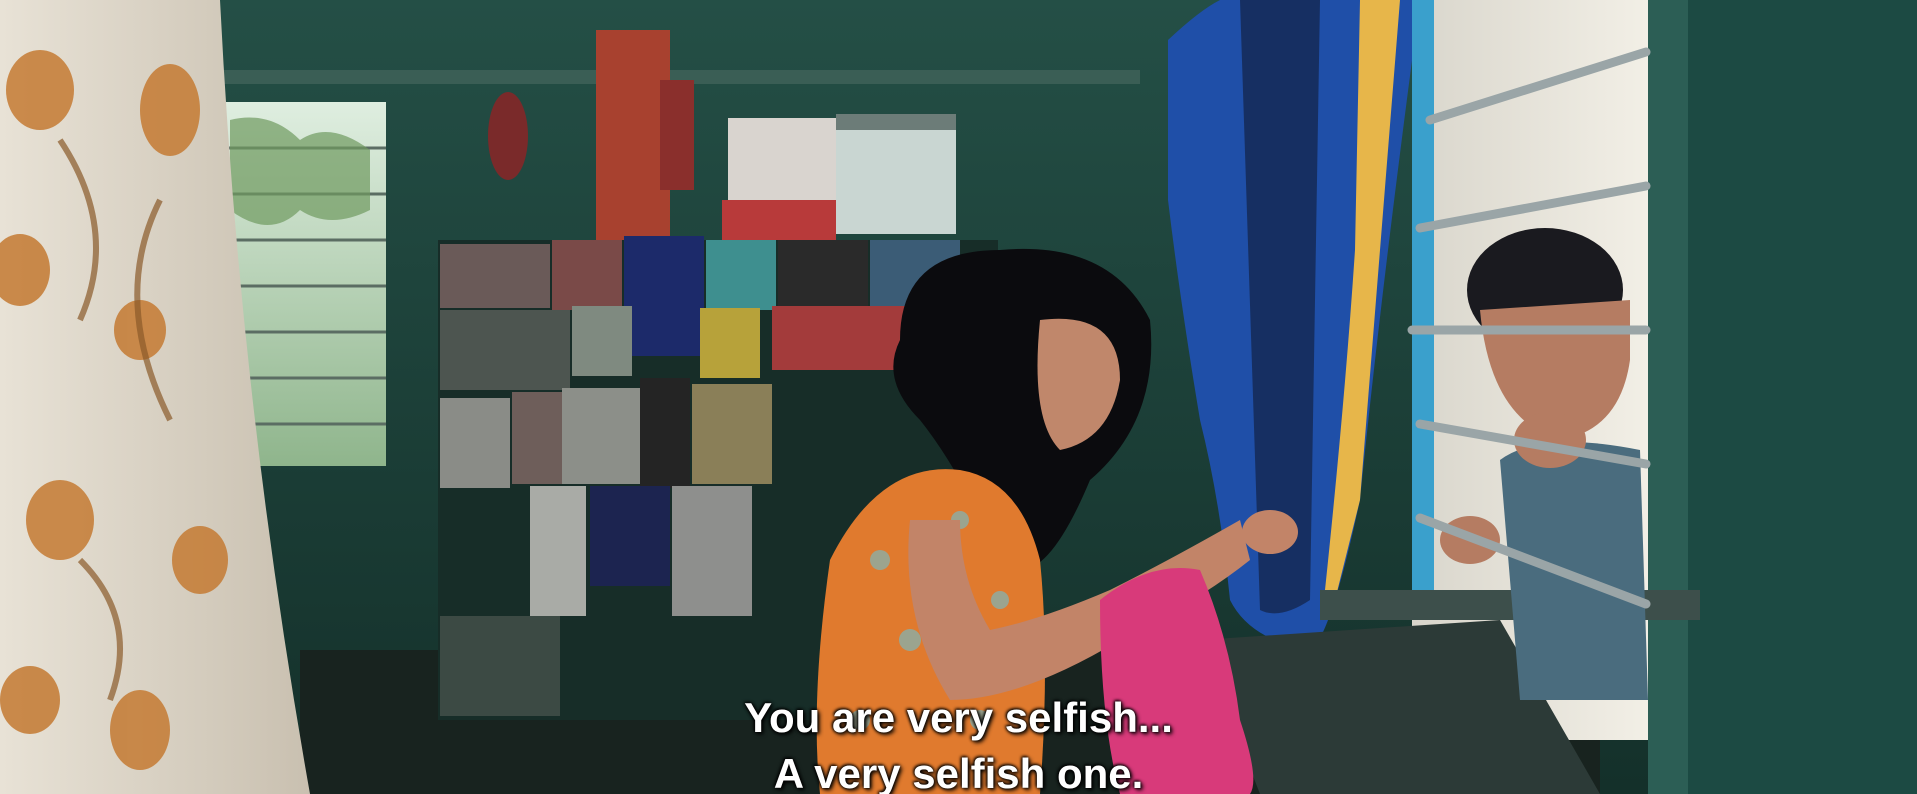  What do you see at coordinates (633, 145) in the screenshot?
I see `hanging-red-cloth` at bounding box center [633, 145].